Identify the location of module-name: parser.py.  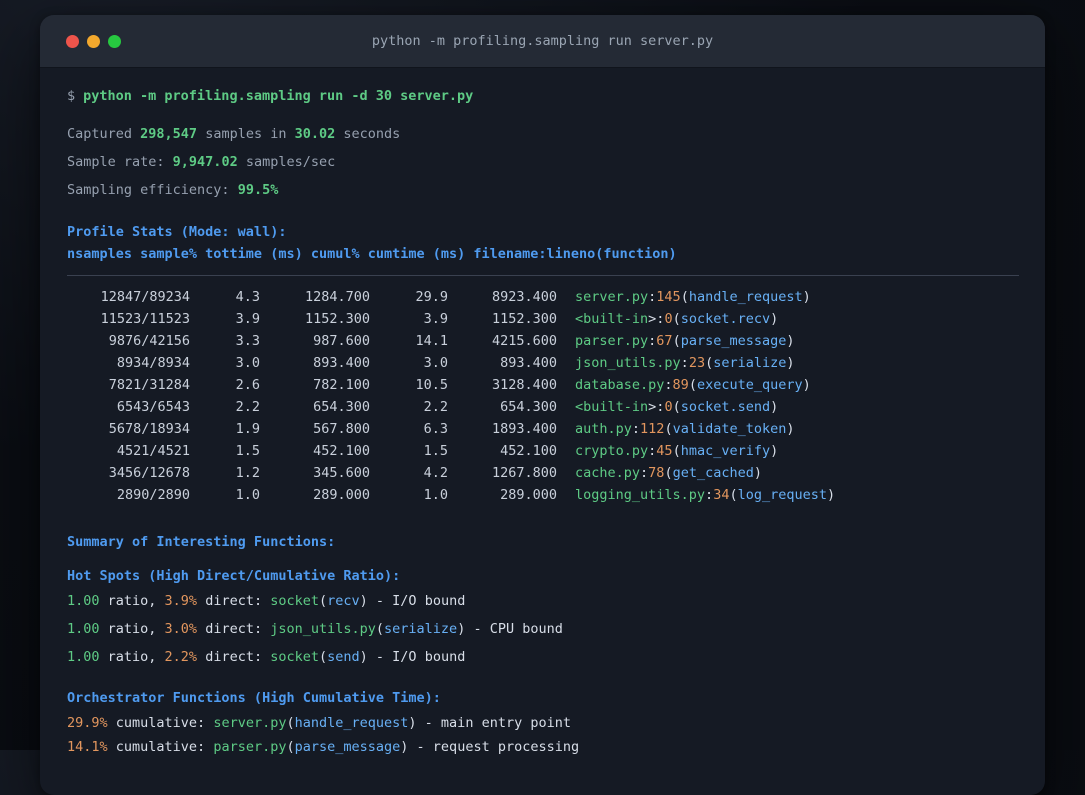
(250, 747).